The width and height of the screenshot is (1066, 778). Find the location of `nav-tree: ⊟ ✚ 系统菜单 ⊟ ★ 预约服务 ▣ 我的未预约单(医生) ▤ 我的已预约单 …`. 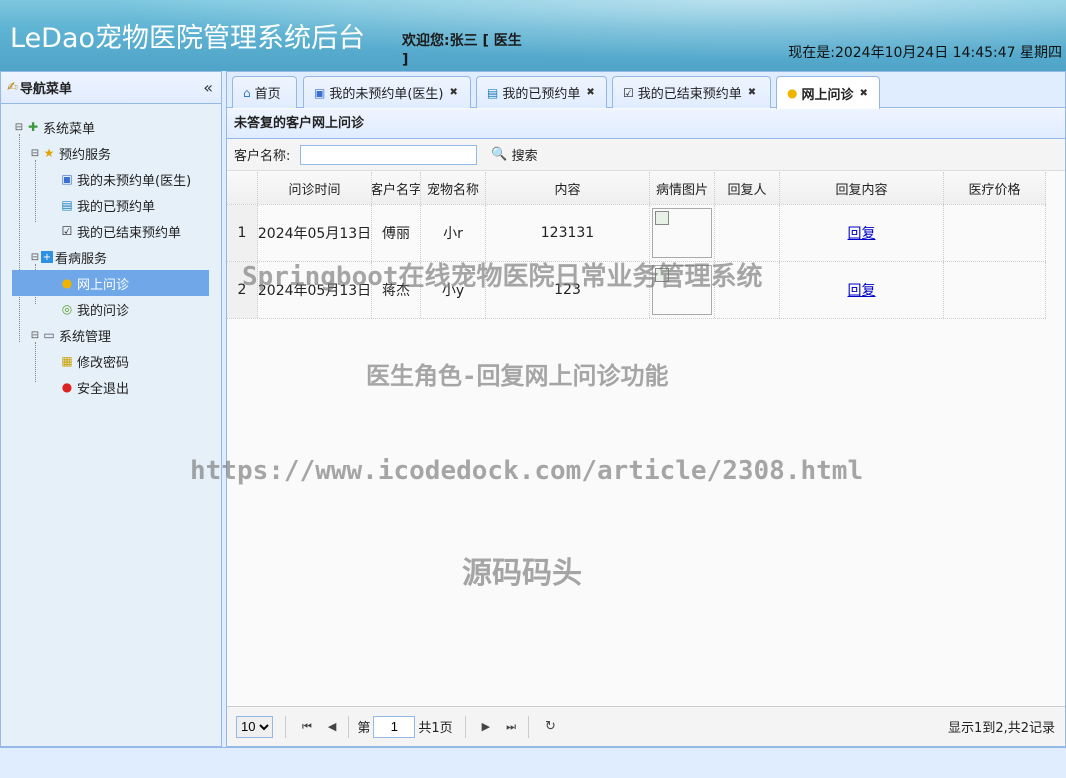

nav-tree: ⊟ ✚ 系统菜单 ⊟ ★ 预约服务 ▣ 我的未预约单(医生) ▤ 我的已预约单 … is located at coordinates (111, 252).